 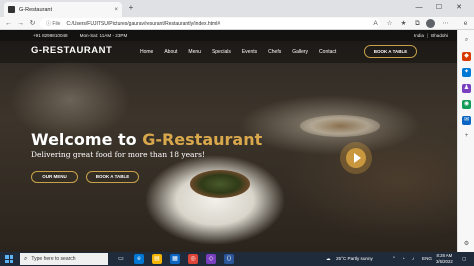 What do you see at coordinates (175, 259) in the screenshot?
I see `store-icon: ▦` at bounding box center [175, 259].